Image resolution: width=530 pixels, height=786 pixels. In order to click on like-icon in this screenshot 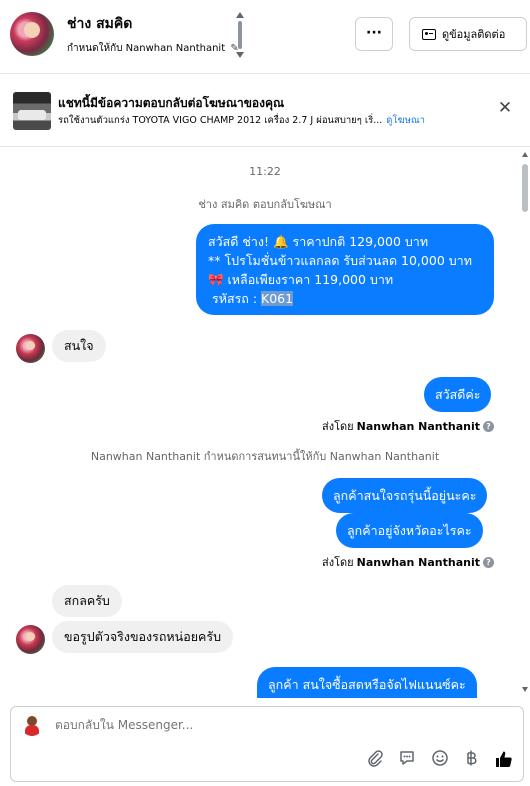, I will do `click(504, 759)`.